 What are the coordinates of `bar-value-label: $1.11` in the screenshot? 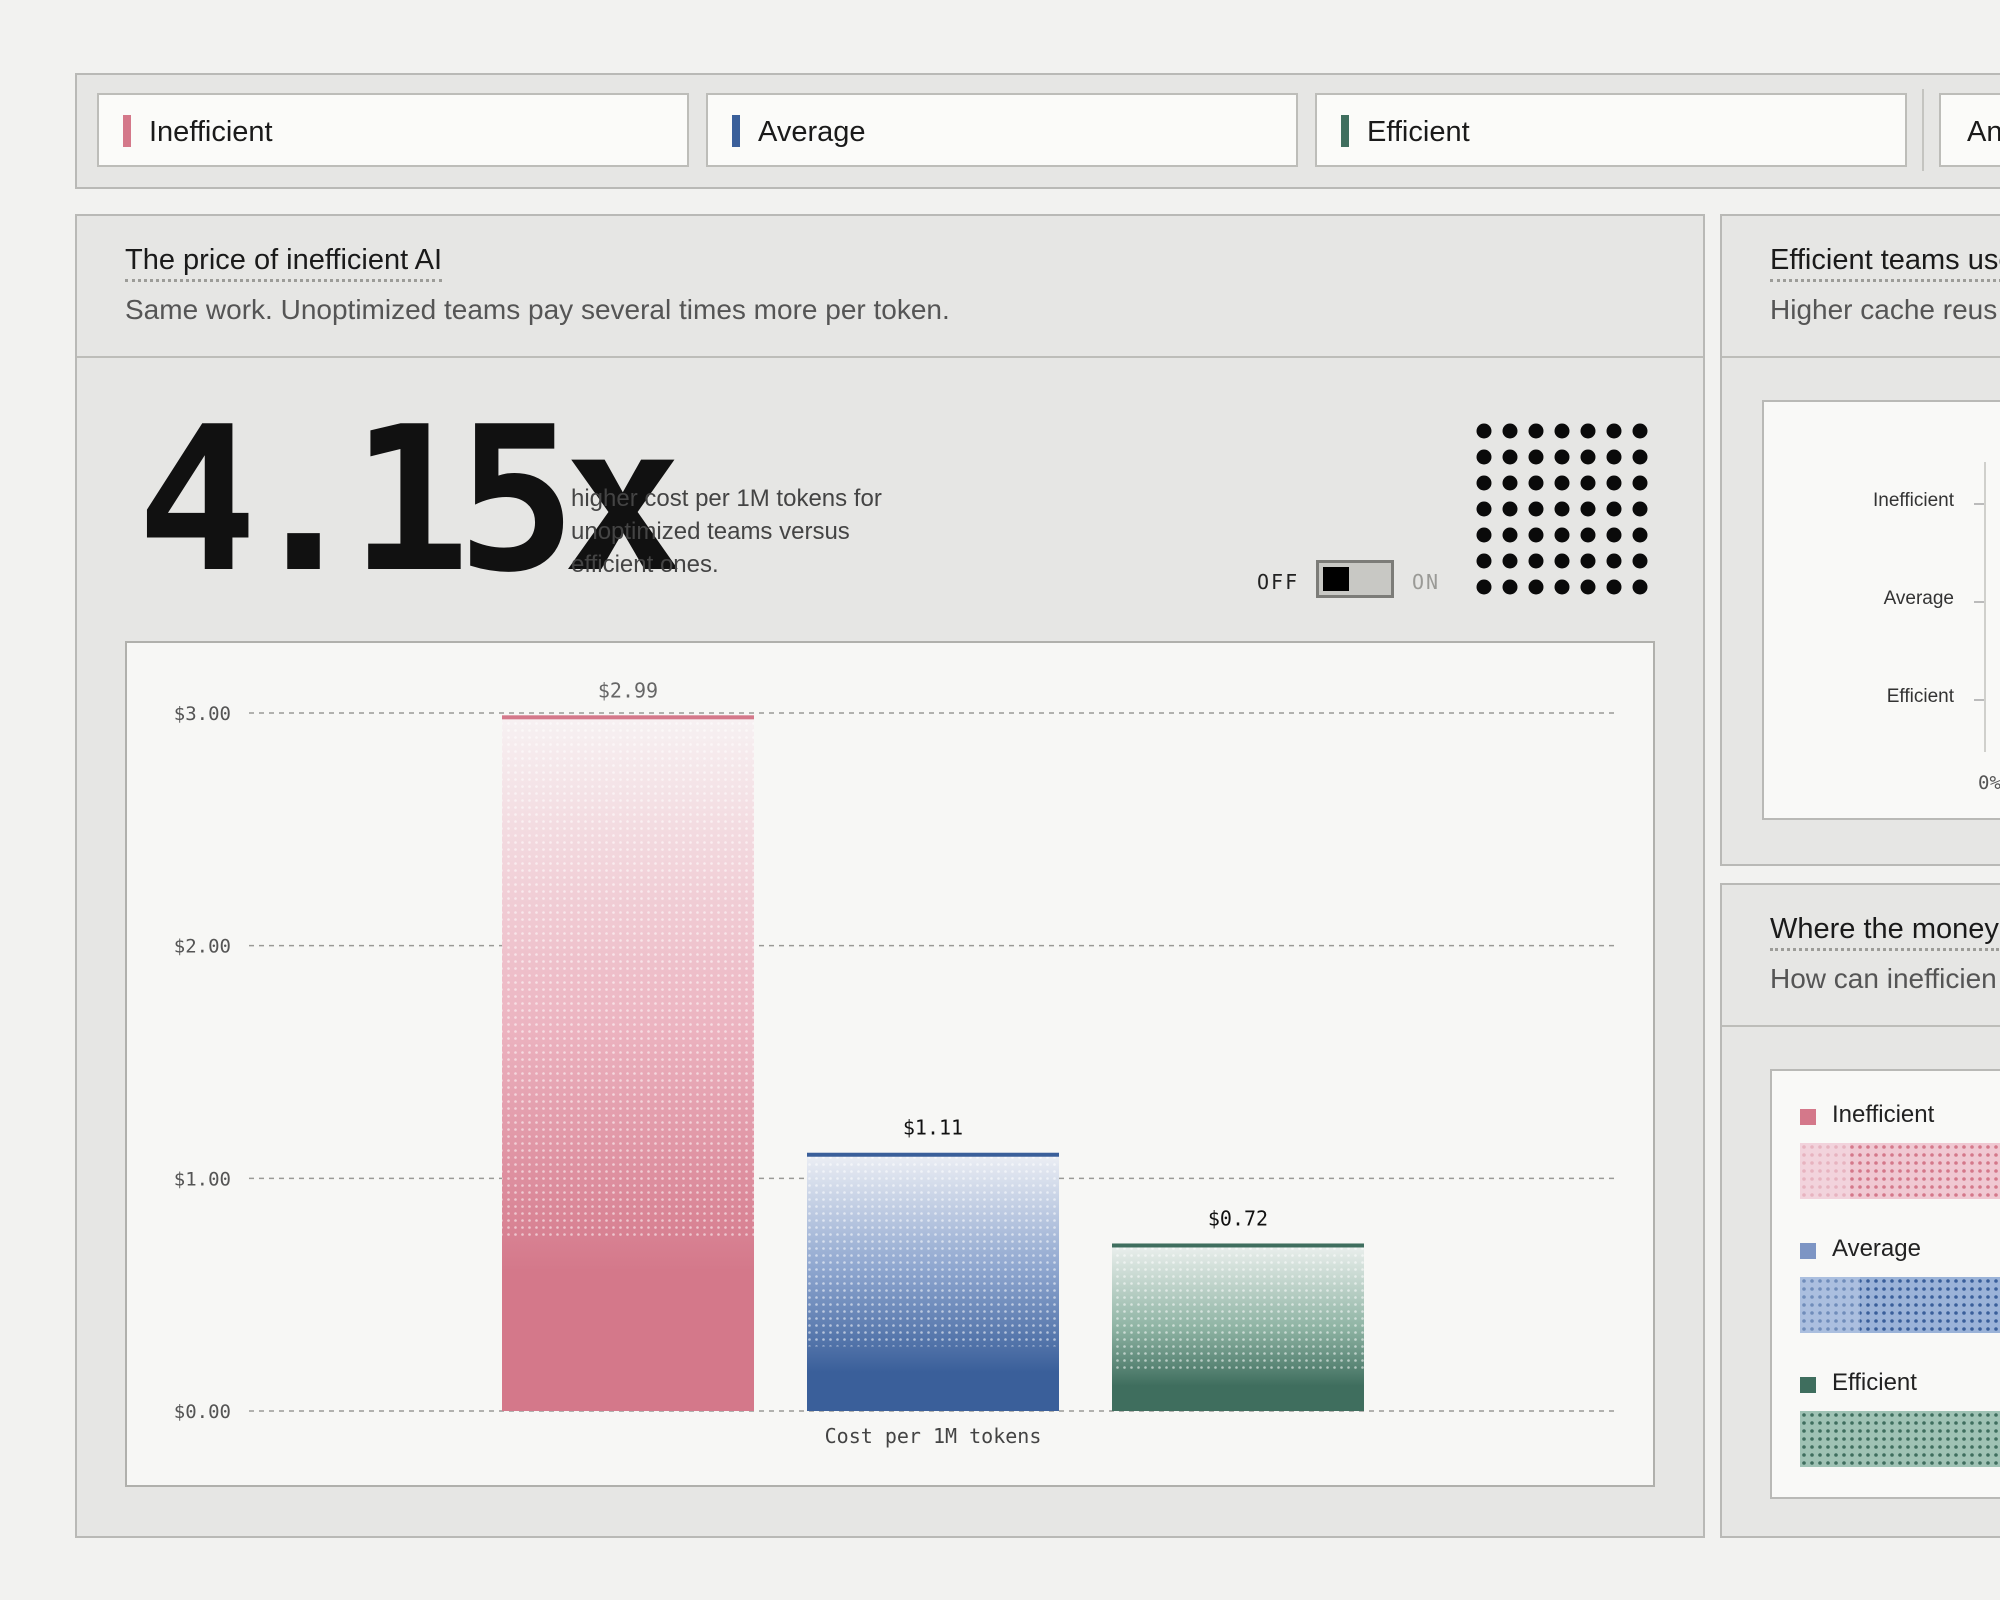 It's located at (933, 1128).